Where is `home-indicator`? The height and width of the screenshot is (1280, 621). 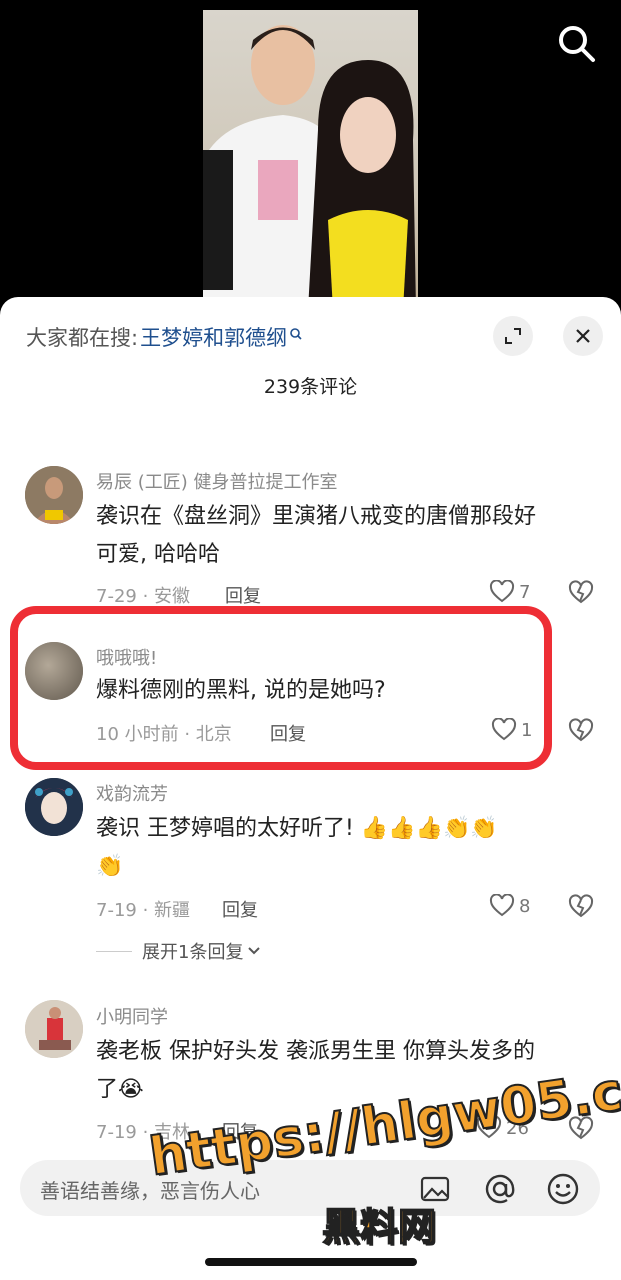
home-indicator is located at coordinates (311, 1262).